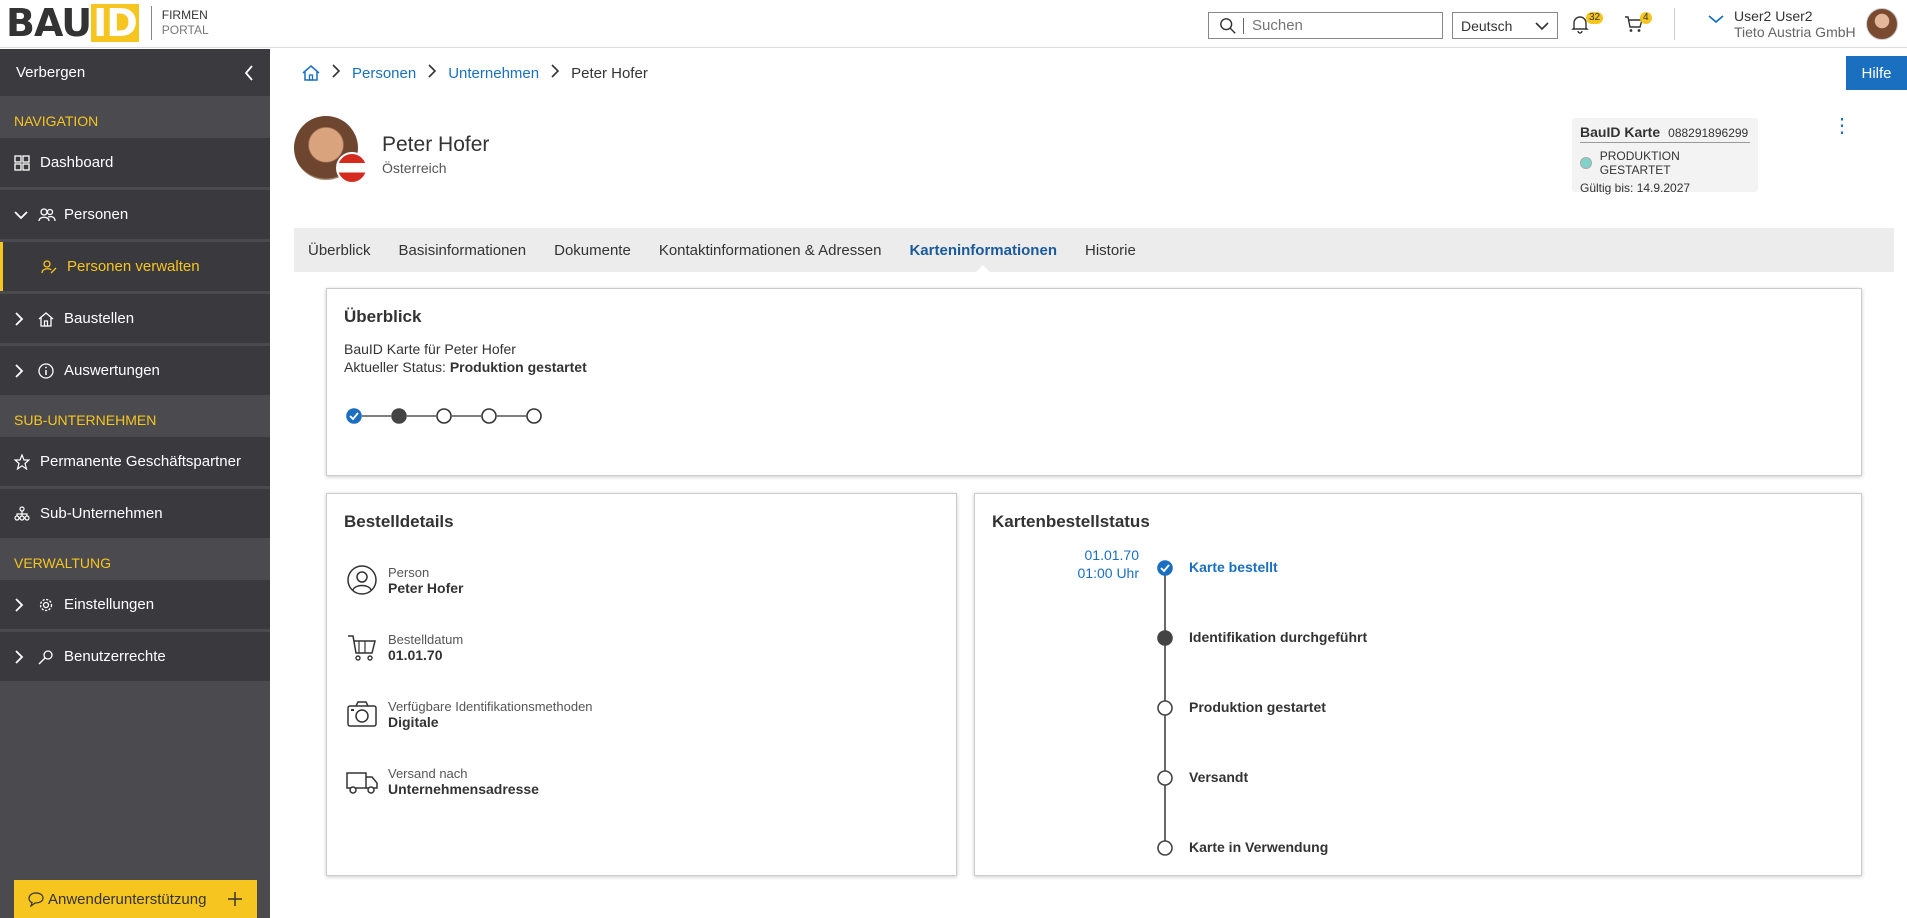  Describe the element at coordinates (1595, 18) in the screenshot. I see `notifications-badge: 32` at that location.